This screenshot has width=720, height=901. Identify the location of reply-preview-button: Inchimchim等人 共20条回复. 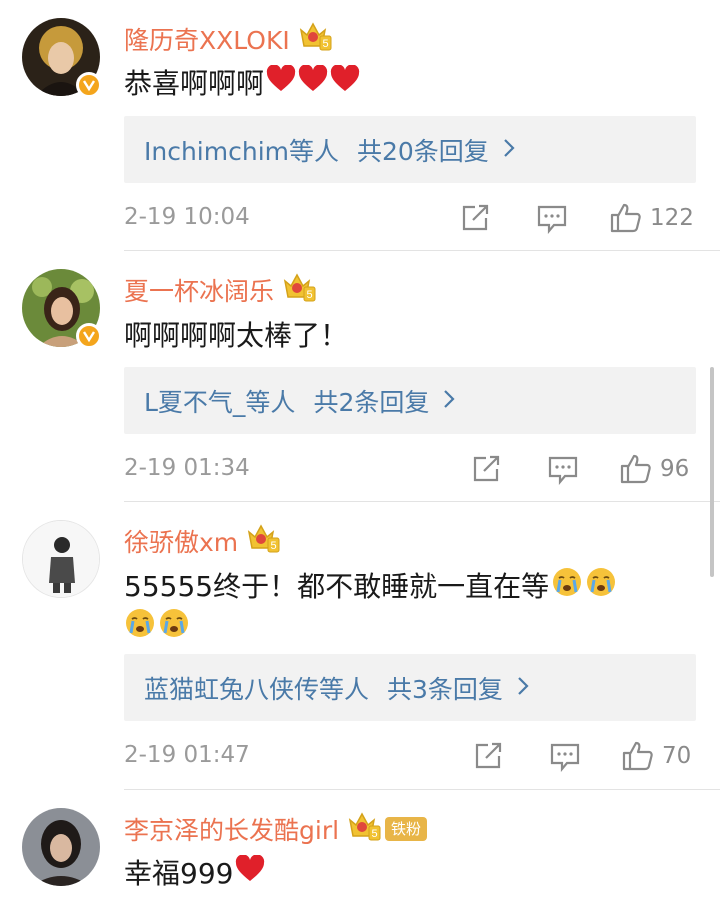
(410, 149).